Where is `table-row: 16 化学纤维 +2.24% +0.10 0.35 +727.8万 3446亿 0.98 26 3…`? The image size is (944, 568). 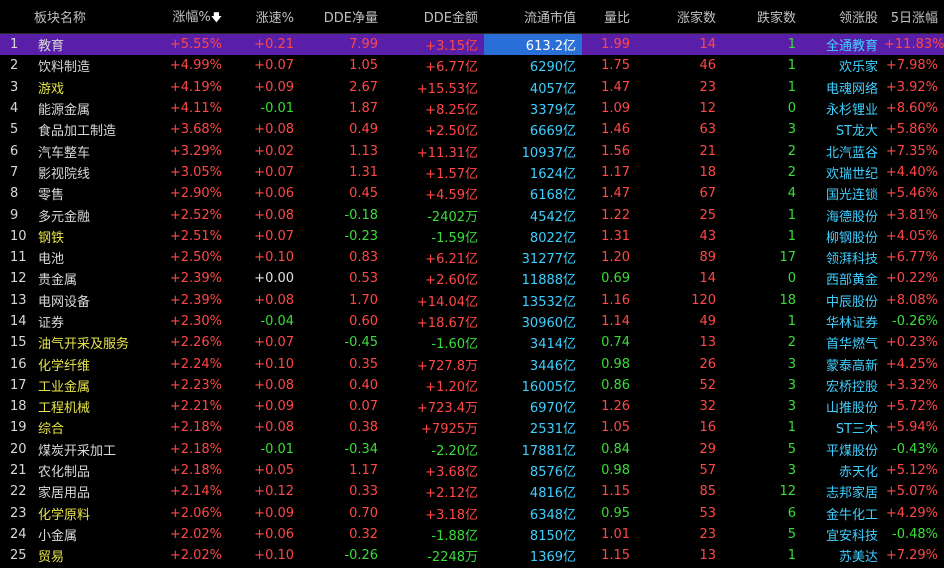 table-row: 16 化学纤维 +2.24% +0.10 0.35 +727.8万 3446亿 0.98 26 3… is located at coordinates (472, 363).